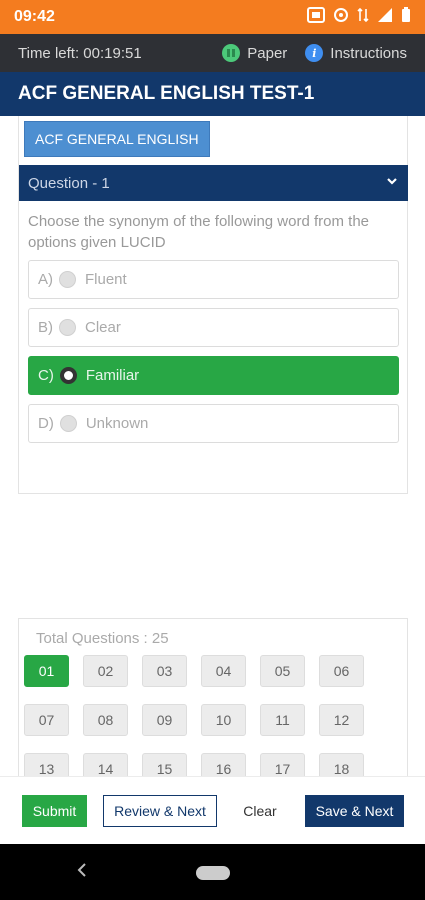 This screenshot has height=900, width=425. I want to click on battery-icon, so click(406, 17).